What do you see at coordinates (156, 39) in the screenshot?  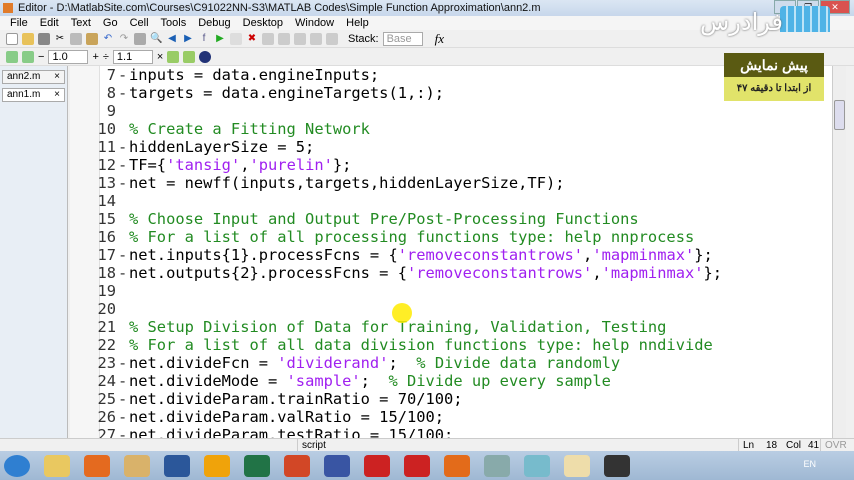 I see `find-icon: 🔍` at bounding box center [156, 39].